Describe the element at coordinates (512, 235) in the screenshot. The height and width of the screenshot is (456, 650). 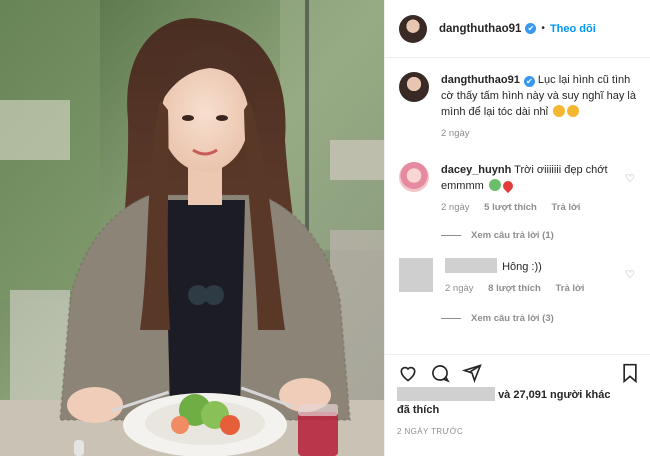
I see `view-replies-label: Xem câu trả lời (1)` at that location.